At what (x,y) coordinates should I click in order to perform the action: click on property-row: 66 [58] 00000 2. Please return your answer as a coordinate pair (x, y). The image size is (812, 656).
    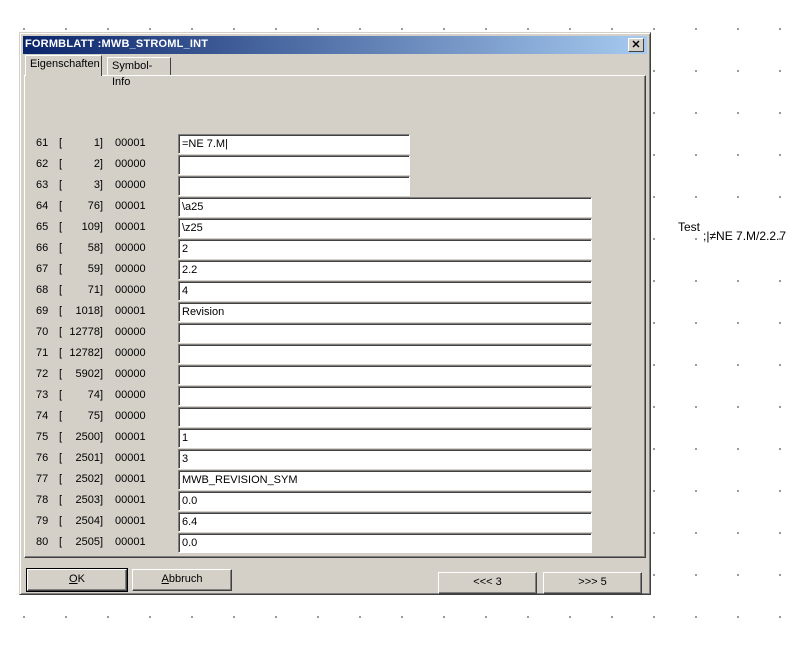
    Looking at the image, I should click on (325, 249).